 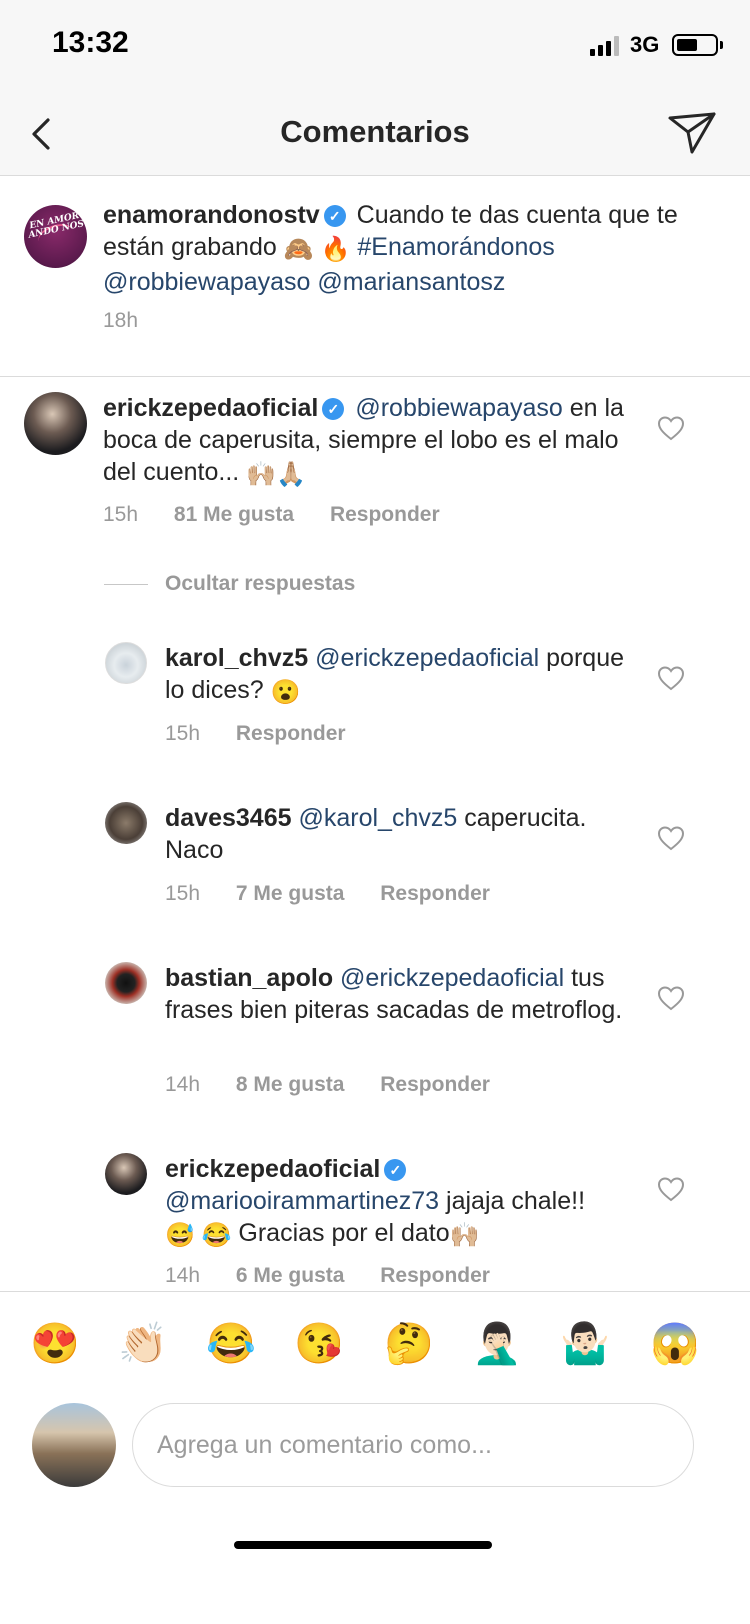 I want to click on comment-likes: 81 Me gusta, so click(x=234, y=514).